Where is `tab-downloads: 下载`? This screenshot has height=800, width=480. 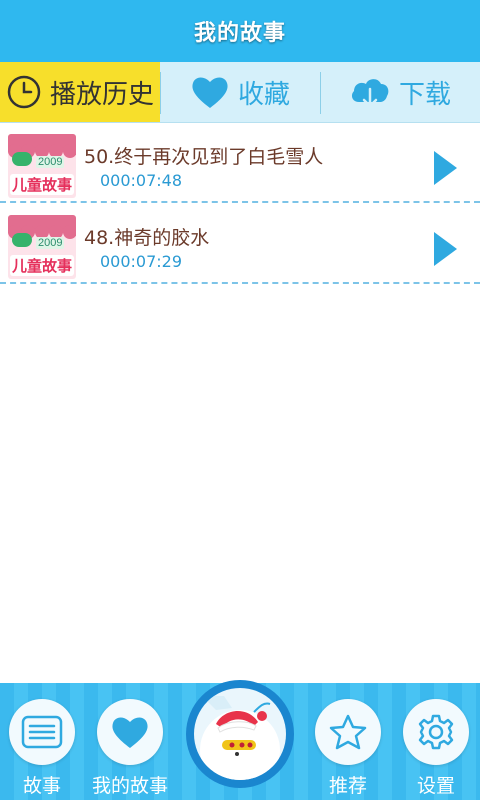 tab-downloads: 下载 is located at coordinates (400, 92).